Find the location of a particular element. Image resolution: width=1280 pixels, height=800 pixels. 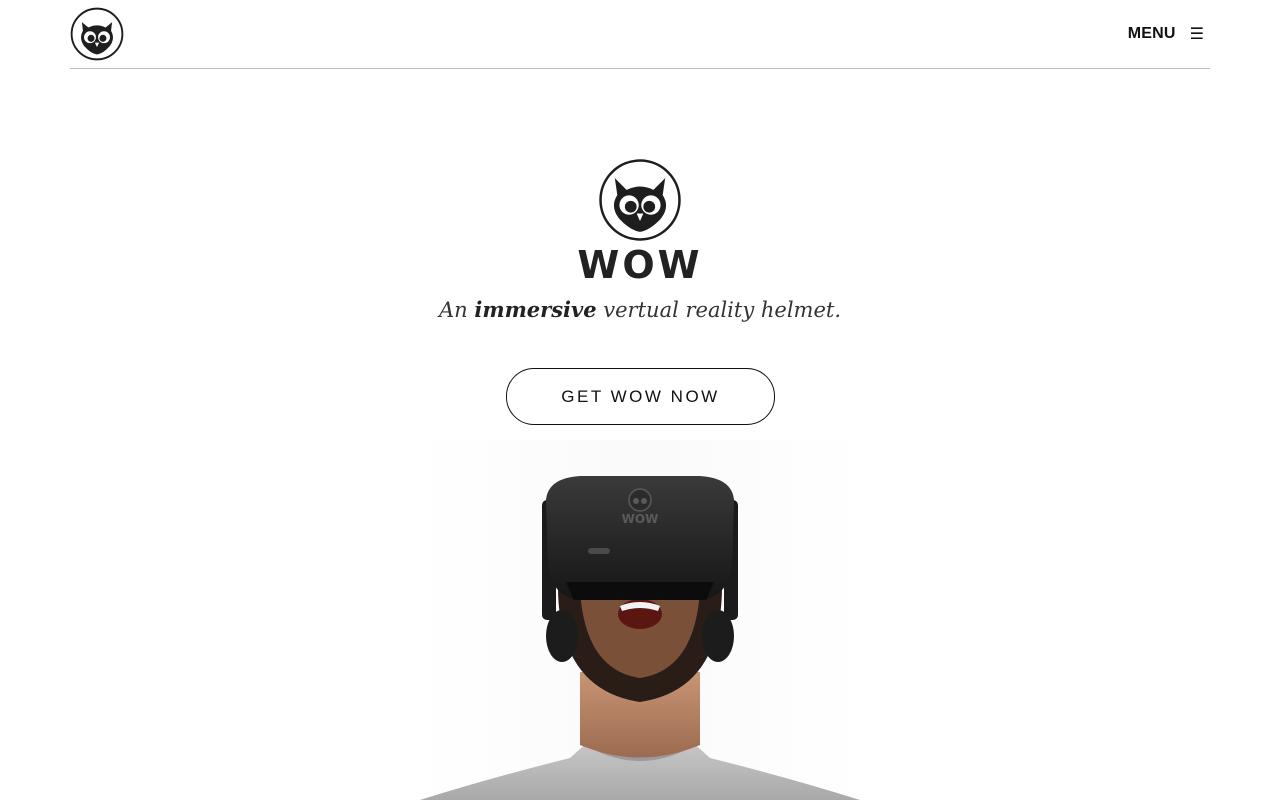

headphone-left is located at coordinates (562, 636).